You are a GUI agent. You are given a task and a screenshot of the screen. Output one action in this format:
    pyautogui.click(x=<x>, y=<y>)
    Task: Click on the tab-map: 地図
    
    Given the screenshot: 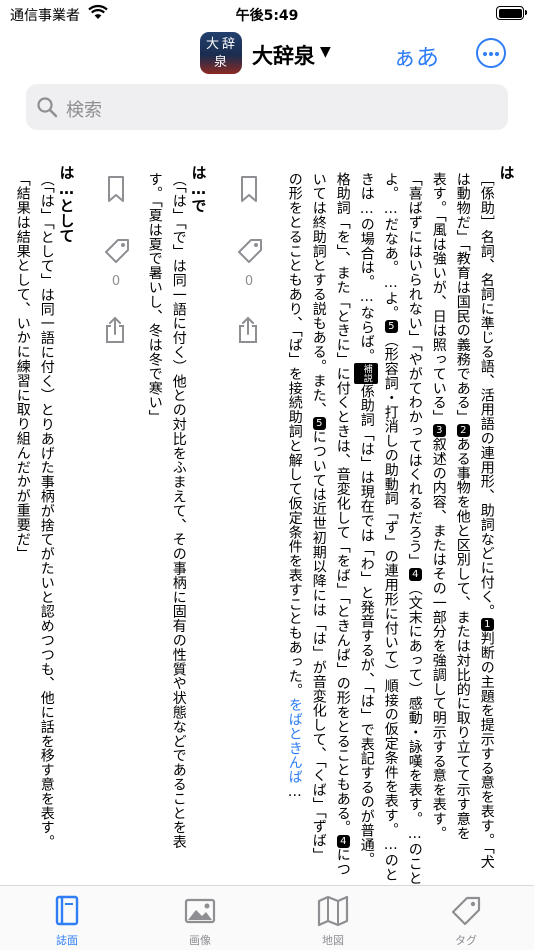 What is the action you would take?
    pyautogui.click(x=333, y=921)
    